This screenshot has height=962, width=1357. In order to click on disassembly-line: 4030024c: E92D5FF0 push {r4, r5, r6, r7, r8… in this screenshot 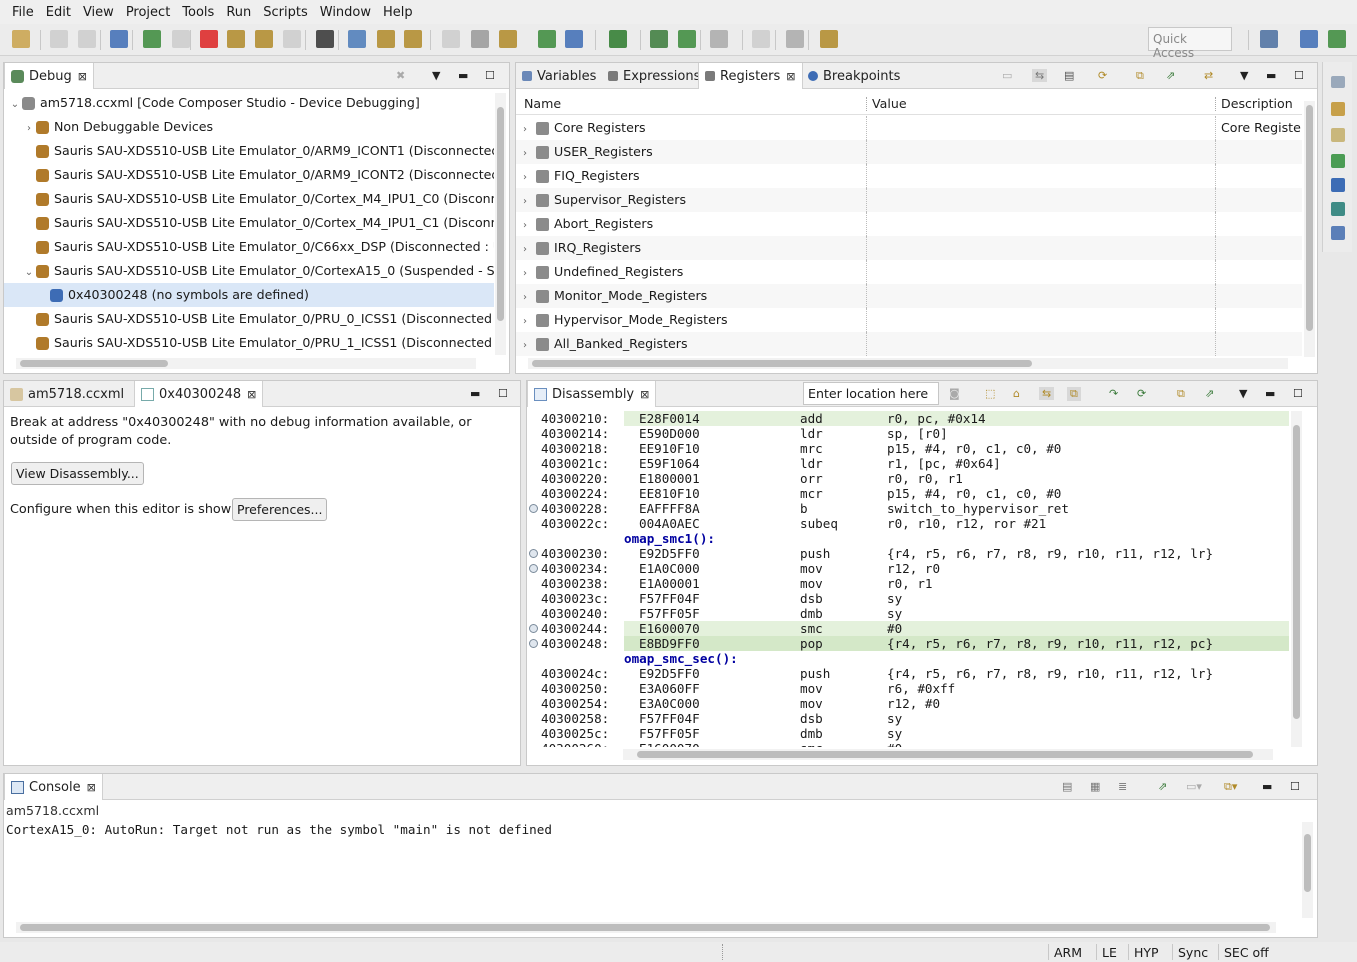, I will do `click(908, 673)`.